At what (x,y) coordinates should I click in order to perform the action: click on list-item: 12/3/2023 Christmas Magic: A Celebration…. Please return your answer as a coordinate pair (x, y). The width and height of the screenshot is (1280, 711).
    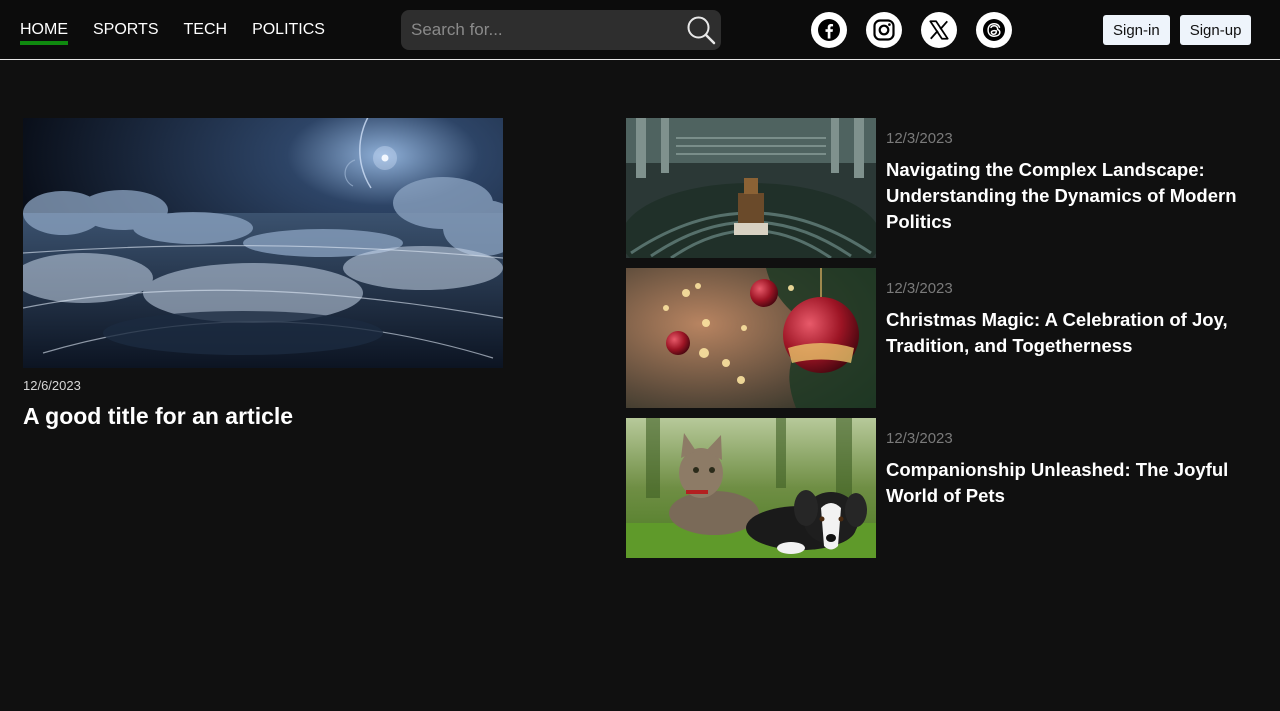
    Looking at the image, I should click on (946, 338).